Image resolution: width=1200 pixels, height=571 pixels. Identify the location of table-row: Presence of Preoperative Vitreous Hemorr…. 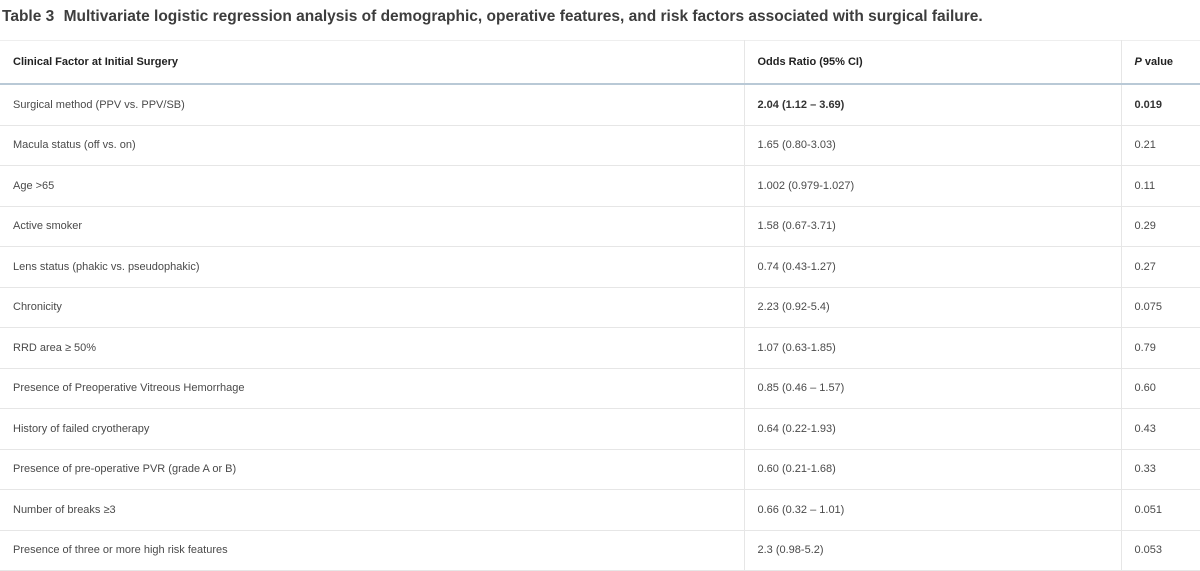
(600, 388).